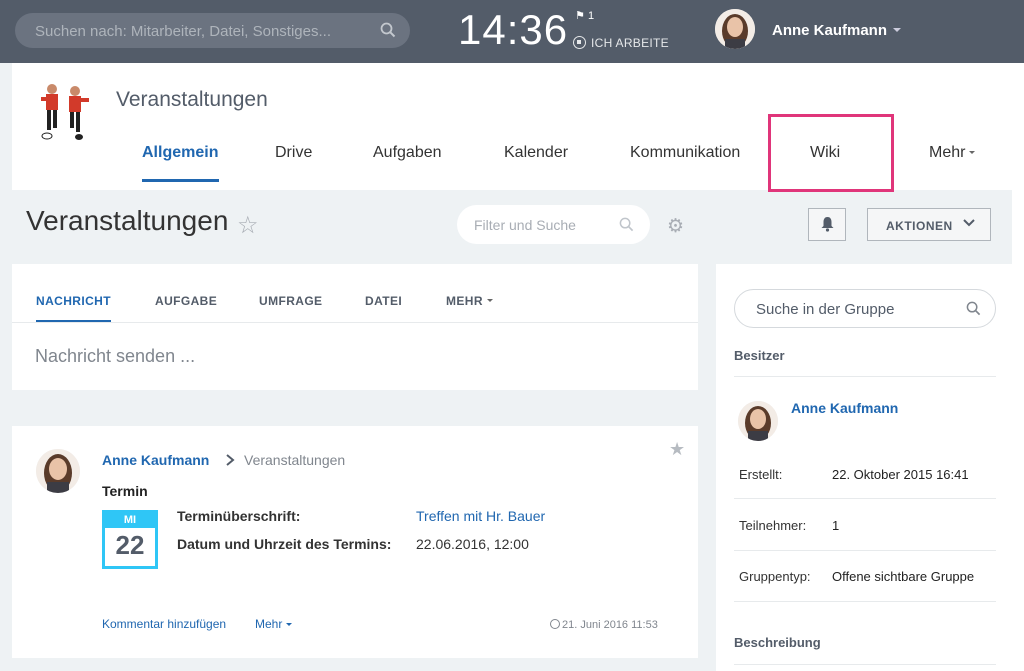 This screenshot has width=1024, height=671. I want to click on tab-allgemein: Allgemein, so click(180, 153).